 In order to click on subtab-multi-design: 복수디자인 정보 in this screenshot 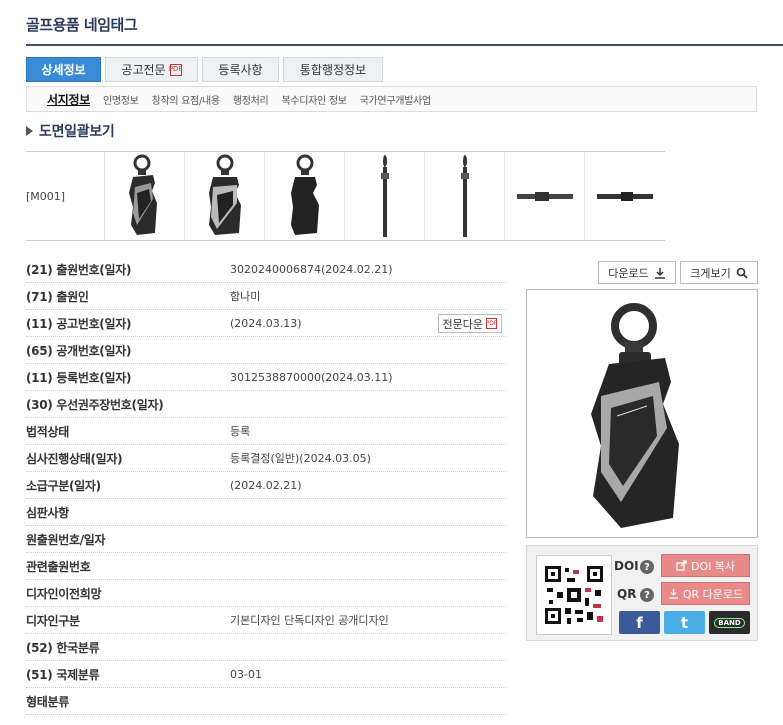, I will do `click(313, 99)`.